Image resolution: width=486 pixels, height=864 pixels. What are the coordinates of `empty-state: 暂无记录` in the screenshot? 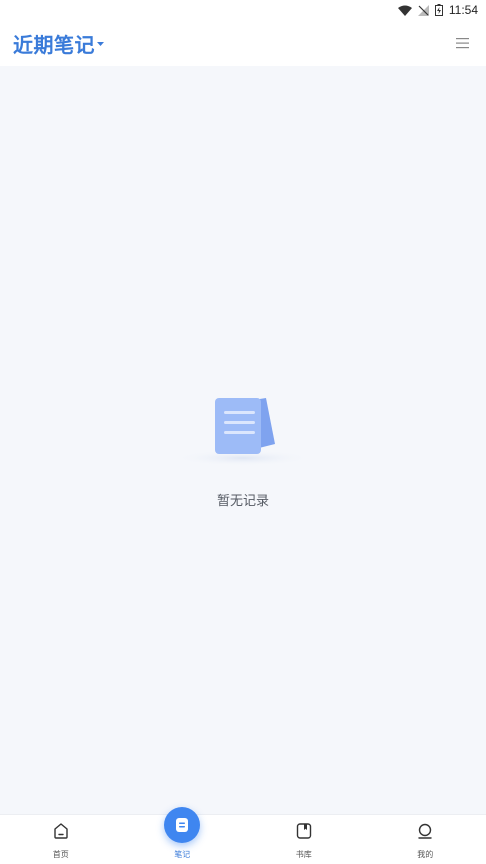 It's located at (243, 450).